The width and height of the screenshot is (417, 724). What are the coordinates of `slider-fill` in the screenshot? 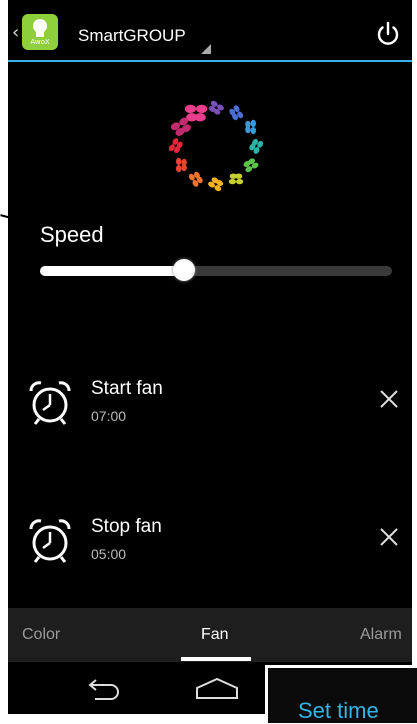 It's located at (112, 271).